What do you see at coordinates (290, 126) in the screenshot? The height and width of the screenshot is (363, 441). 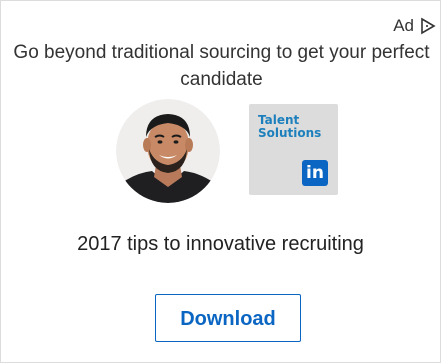 I see `brand-name: Talent Solutions` at bounding box center [290, 126].